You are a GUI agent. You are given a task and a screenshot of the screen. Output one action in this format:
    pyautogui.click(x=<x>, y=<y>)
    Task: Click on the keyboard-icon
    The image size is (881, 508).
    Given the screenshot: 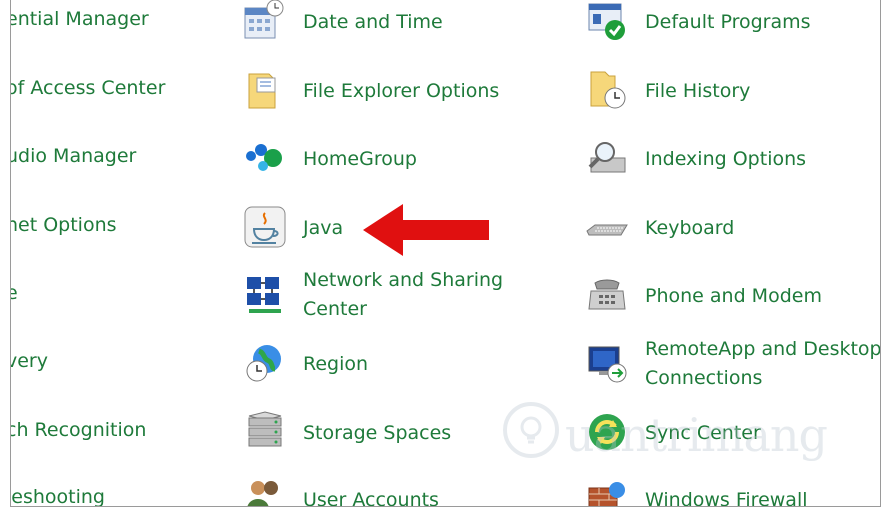 What is the action you would take?
    pyautogui.click(x=607, y=230)
    